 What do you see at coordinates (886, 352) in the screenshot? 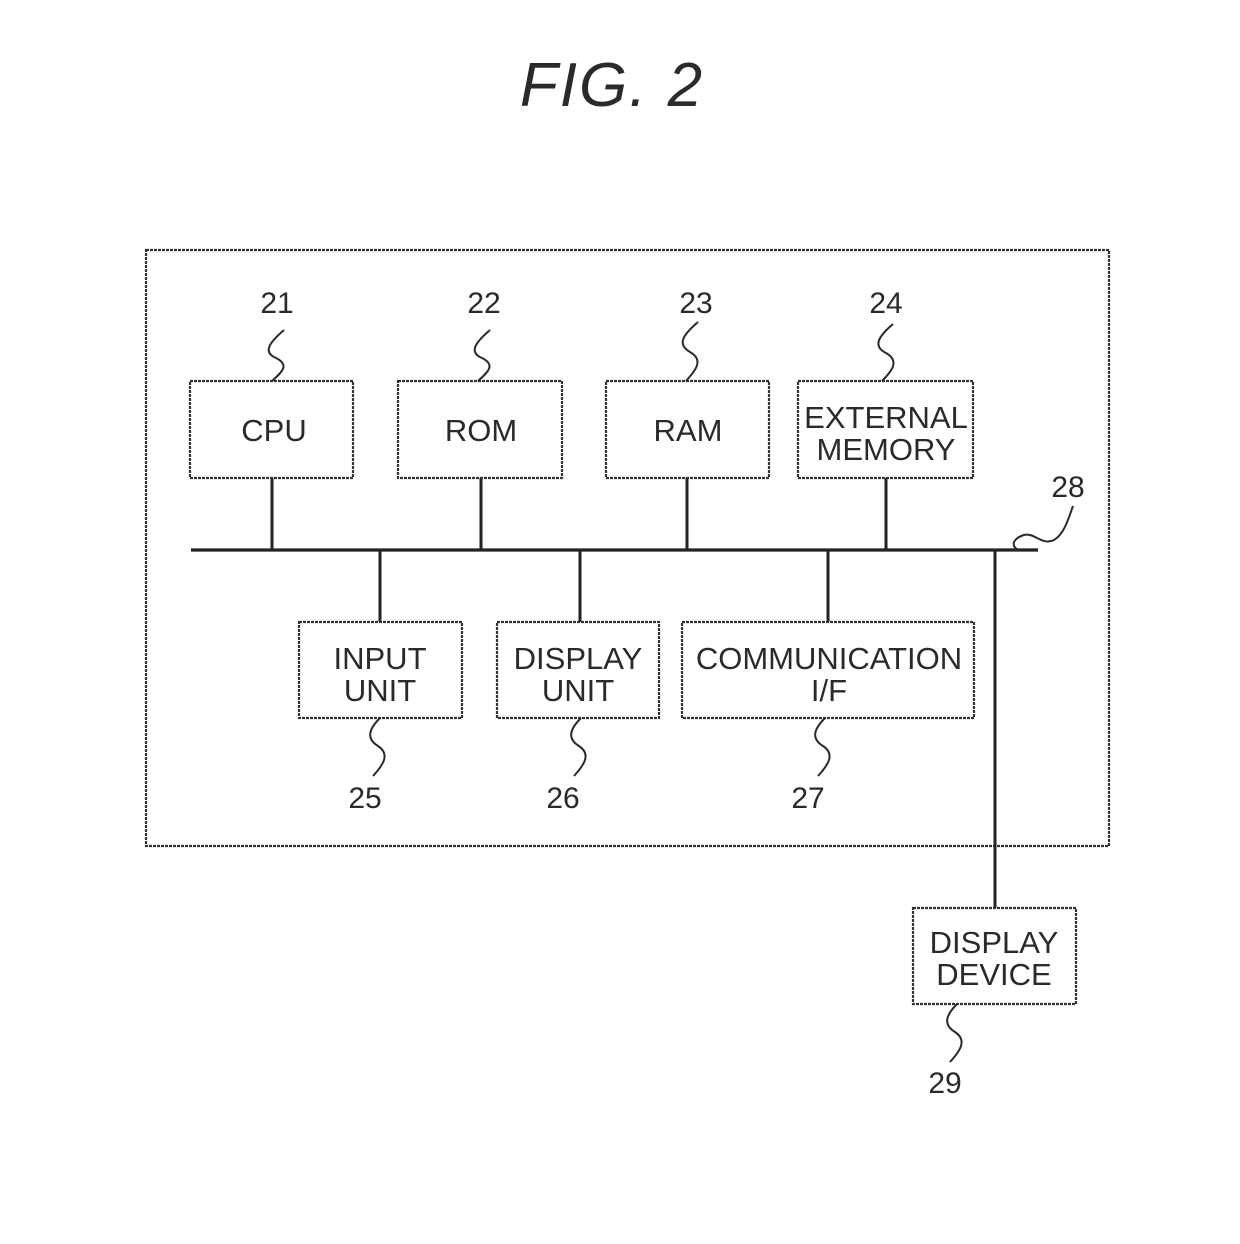
I see `external-memory-reference-leader` at bounding box center [886, 352].